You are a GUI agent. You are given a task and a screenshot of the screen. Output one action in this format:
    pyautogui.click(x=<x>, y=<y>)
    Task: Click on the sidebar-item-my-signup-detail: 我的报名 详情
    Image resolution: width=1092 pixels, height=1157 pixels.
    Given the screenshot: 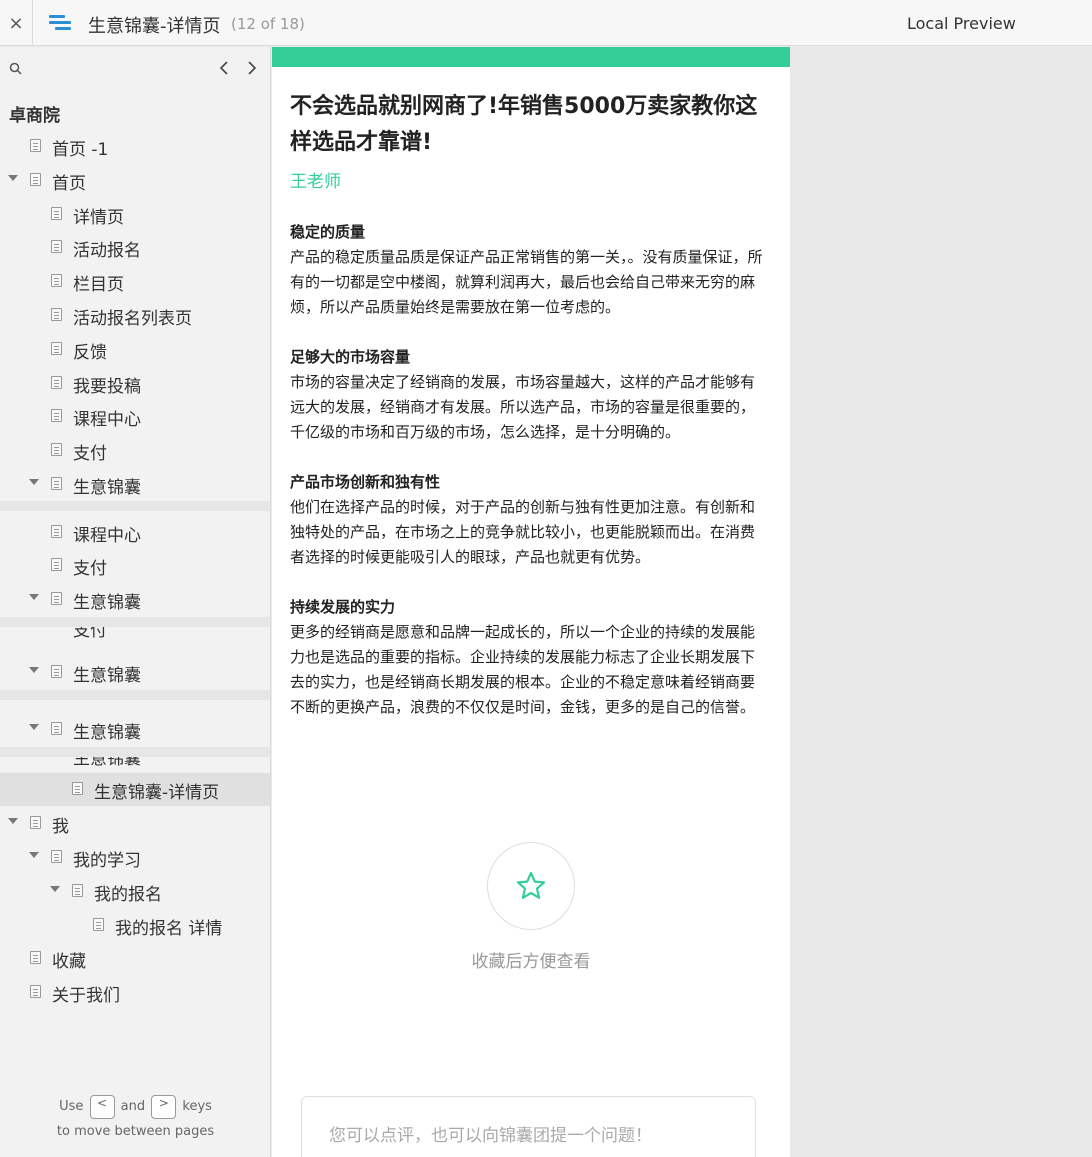 What is the action you would take?
    pyautogui.click(x=135, y=925)
    